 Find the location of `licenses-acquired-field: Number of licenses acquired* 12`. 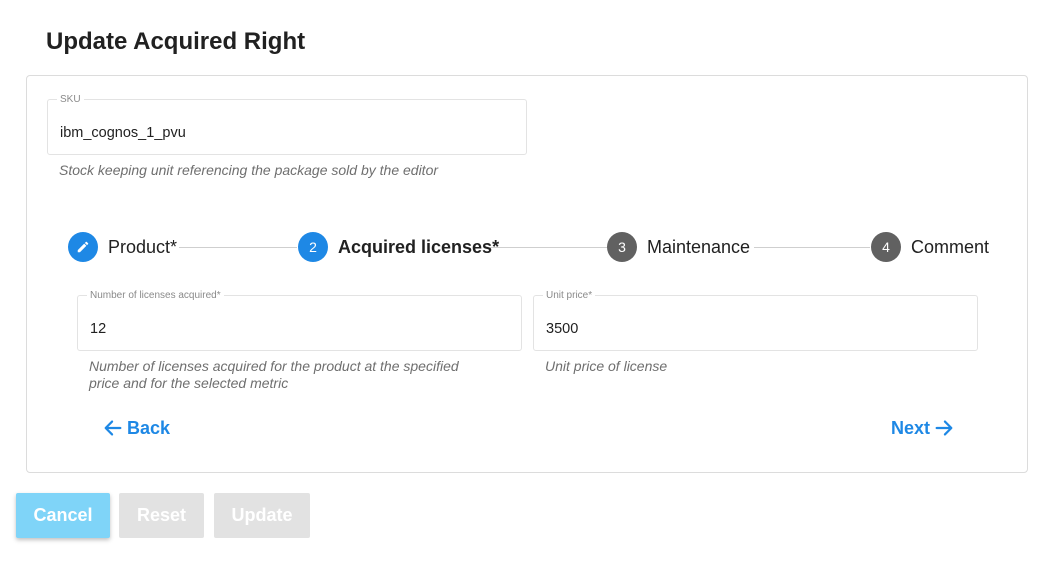

licenses-acquired-field: Number of licenses acquired* 12 is located at coordinates (299, 320).